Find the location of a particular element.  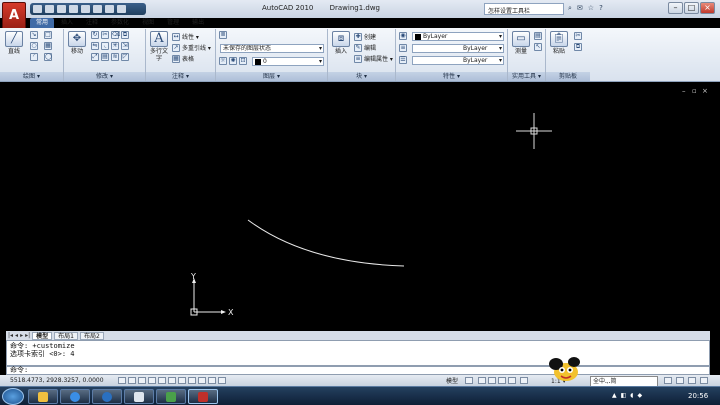

layer-properties-button: ≣ is located at coordinates (223, 35).